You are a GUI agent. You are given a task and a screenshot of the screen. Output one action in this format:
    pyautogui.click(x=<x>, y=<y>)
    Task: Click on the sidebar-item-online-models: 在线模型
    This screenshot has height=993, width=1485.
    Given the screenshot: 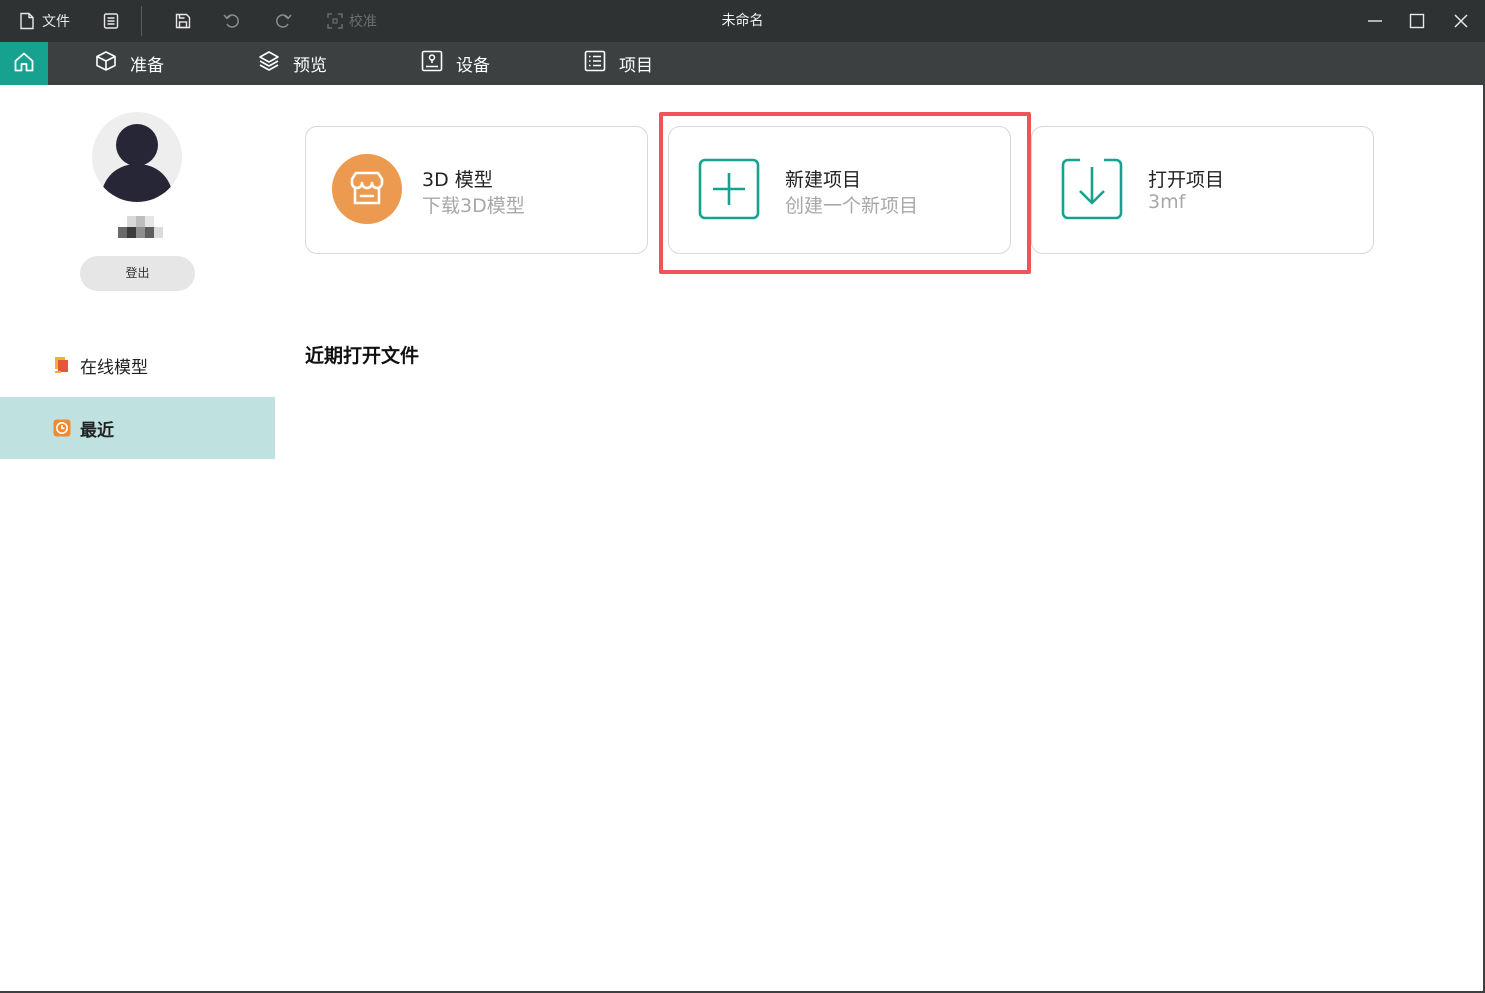 What is the action you would take?
    pyautogui.click(x=137, y=365)
    